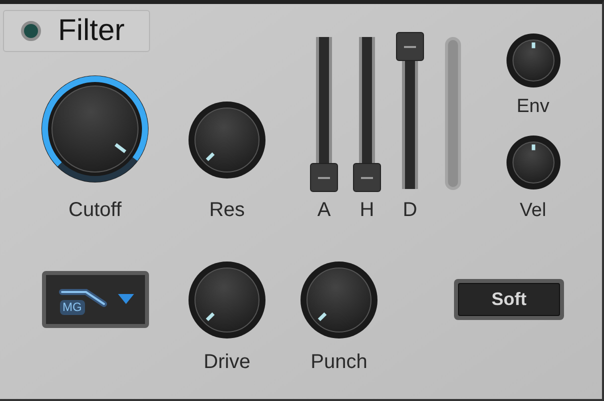 The width and height of the screenshot is (604, 401). What do you see at coordinates (72, 307) in the screenshot?
I see `filter-type-label: MG` at bounding box center [72, 307].